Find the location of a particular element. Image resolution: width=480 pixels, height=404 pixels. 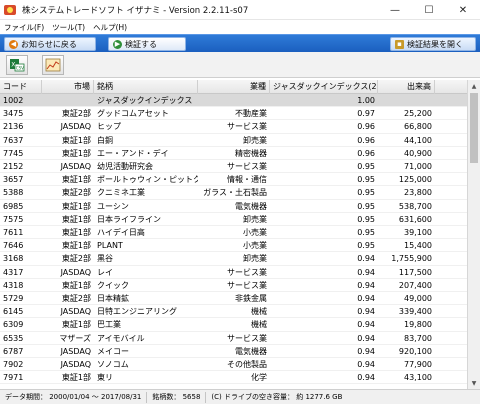

table-row: 6535 マザーズ アイモバイル サービス業 0.94 83,700 is located at coordinates (233, 338).